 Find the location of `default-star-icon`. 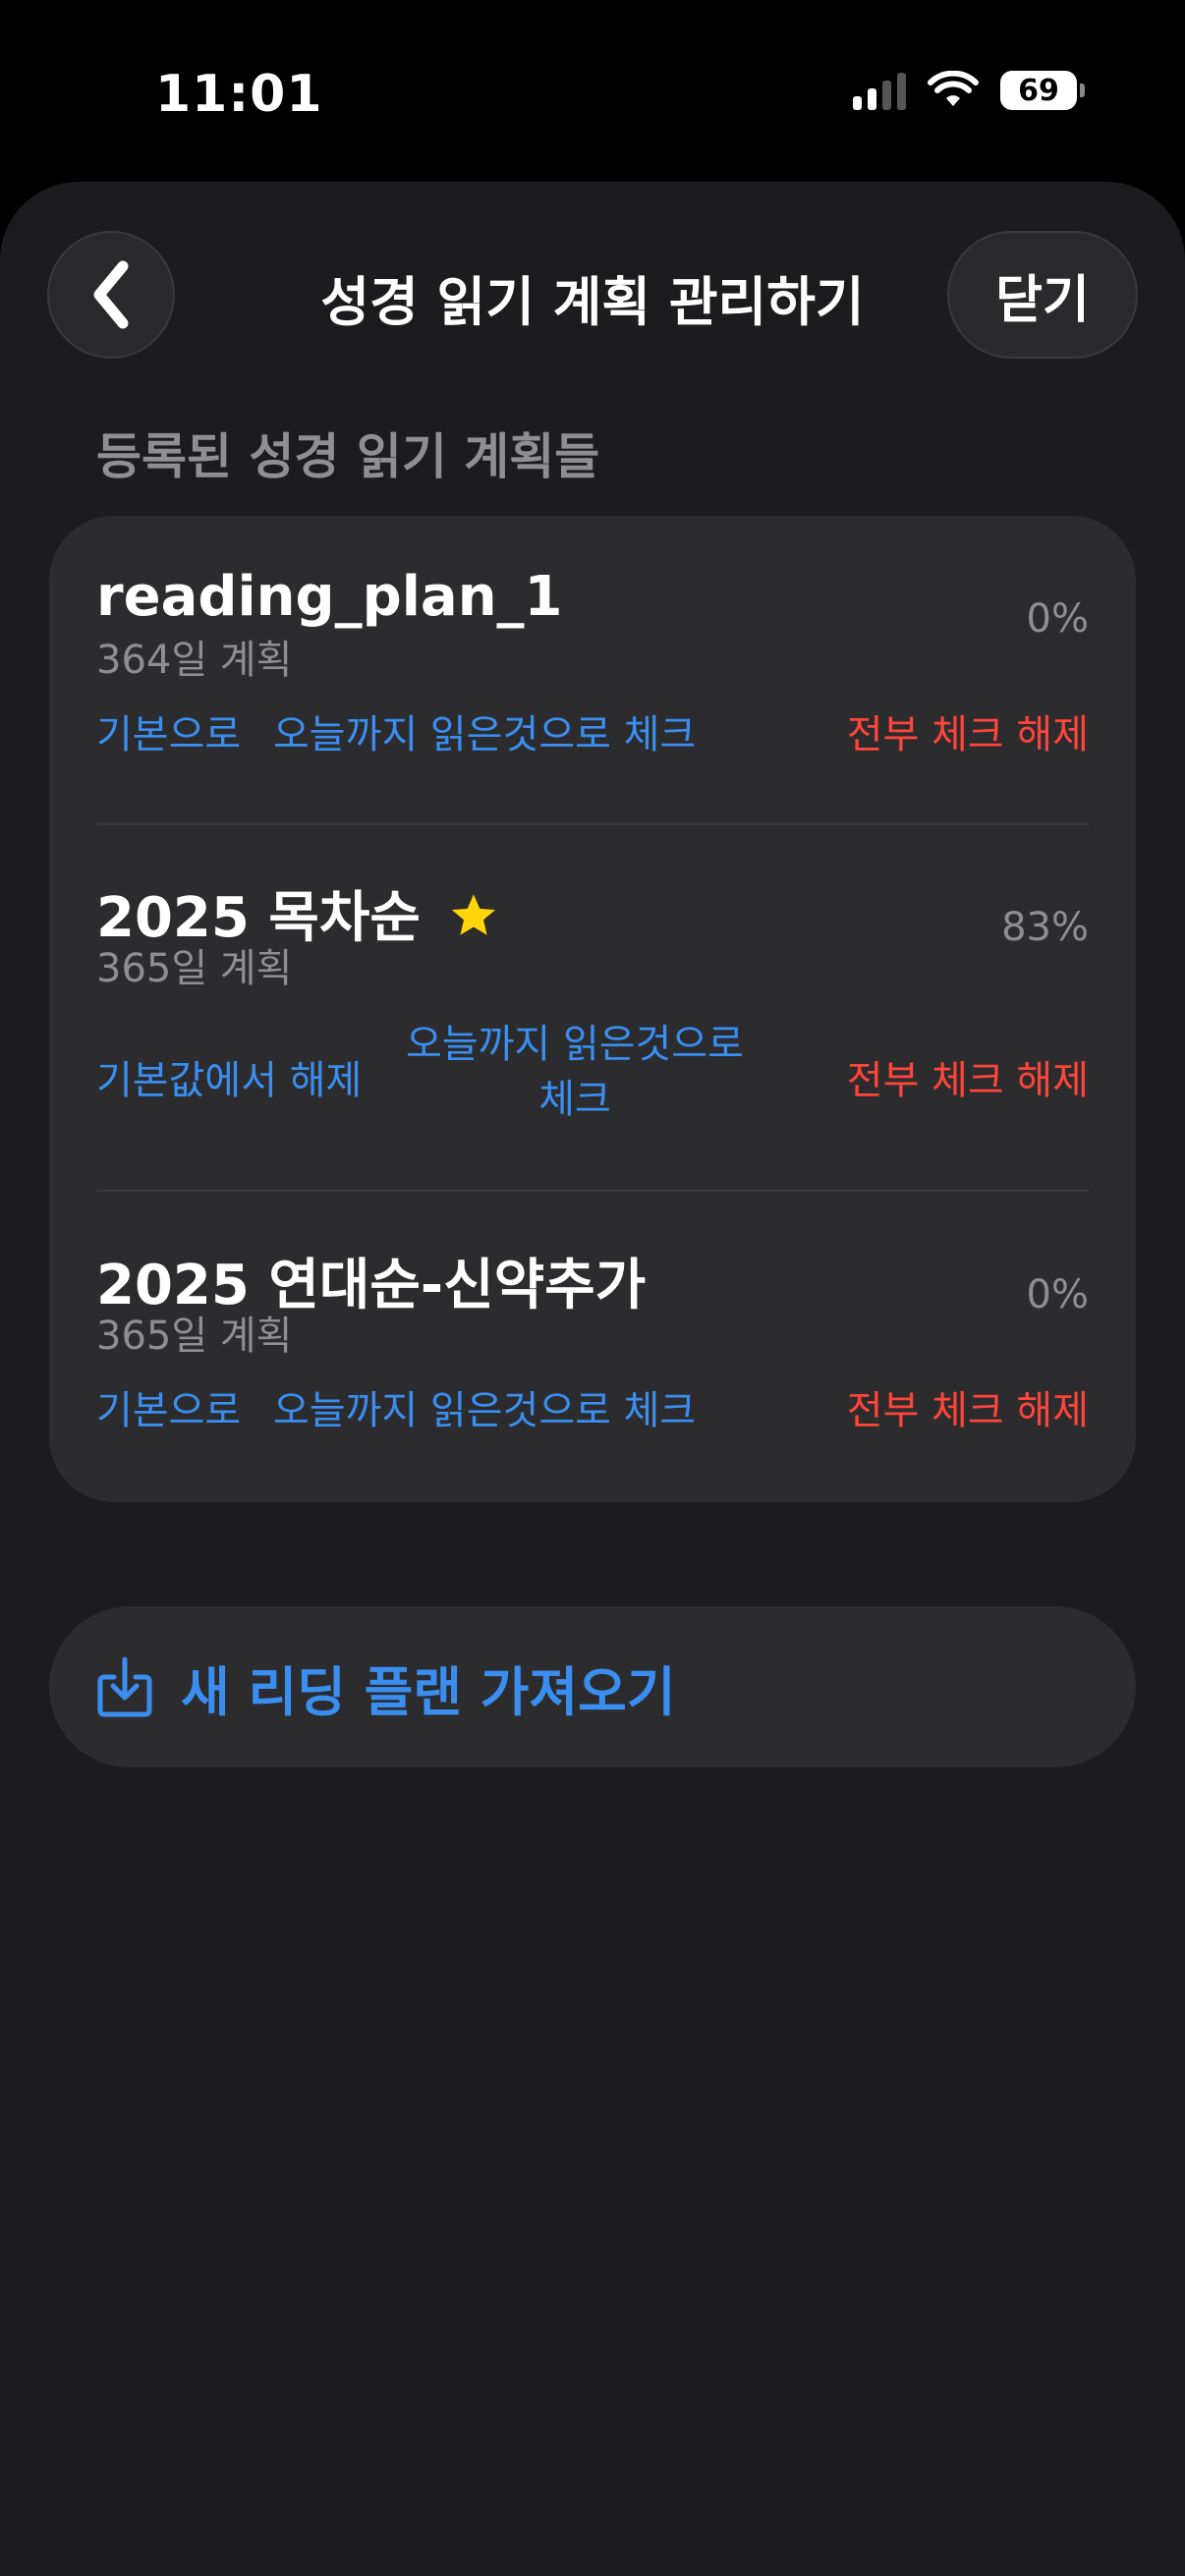

default-star-icon is located at coordinates (474, 922).